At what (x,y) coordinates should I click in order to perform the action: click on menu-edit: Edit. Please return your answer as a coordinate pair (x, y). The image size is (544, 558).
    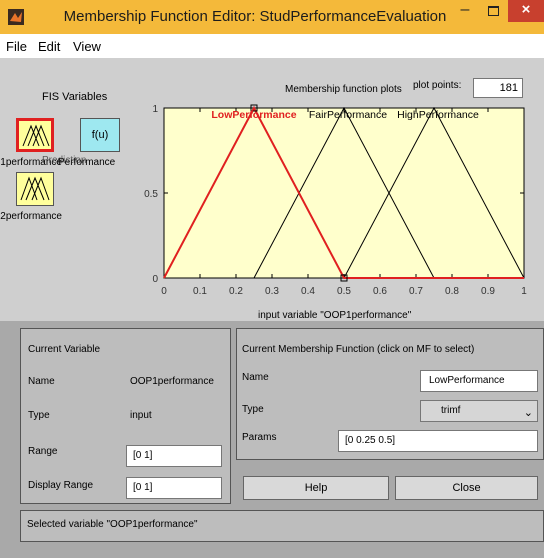
    Looking at the image, I should click on (49, 46).